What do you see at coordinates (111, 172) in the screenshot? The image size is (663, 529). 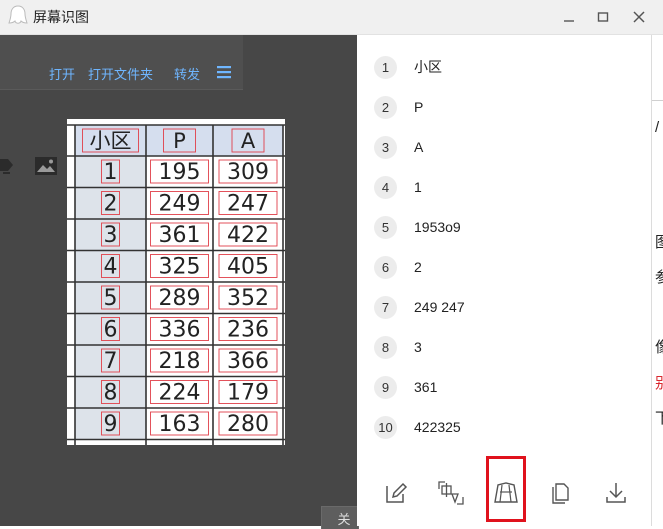 I see `table-cell: 1` at bounding box center [111, 172].